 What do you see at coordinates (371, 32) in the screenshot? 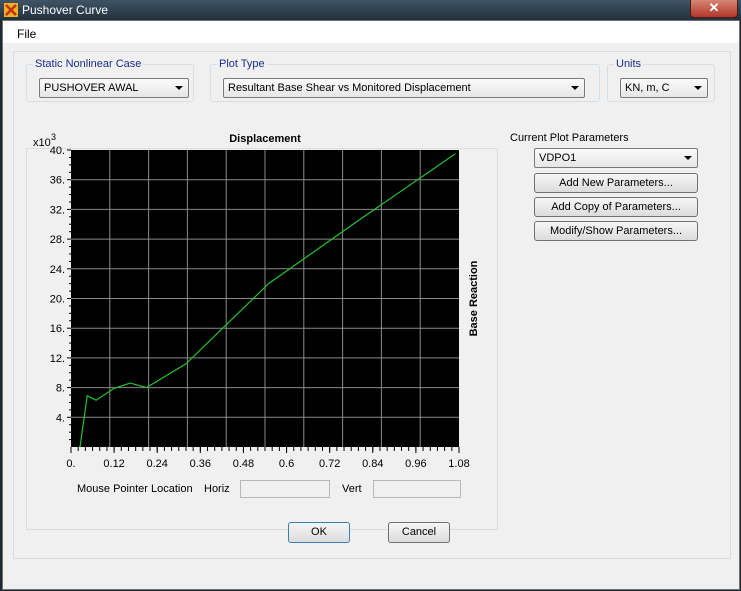
I see `menu-bar: File` at bounding box center [371, 32].